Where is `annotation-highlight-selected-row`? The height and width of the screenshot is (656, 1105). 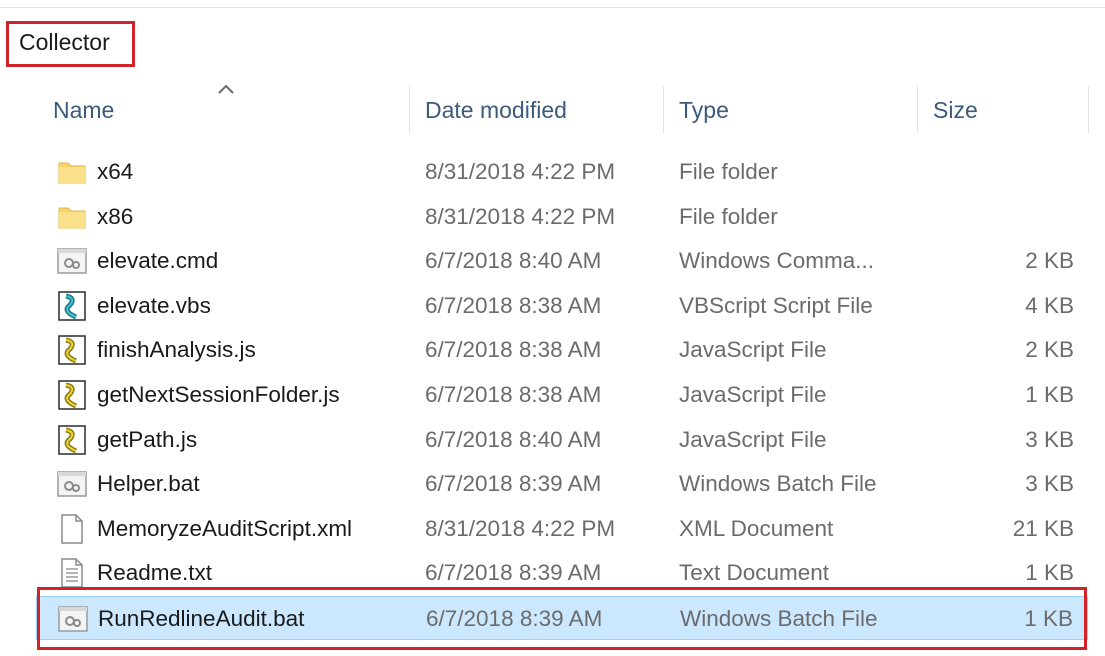 annotation-highlight-selected-row is located at coordinates (562, 618).